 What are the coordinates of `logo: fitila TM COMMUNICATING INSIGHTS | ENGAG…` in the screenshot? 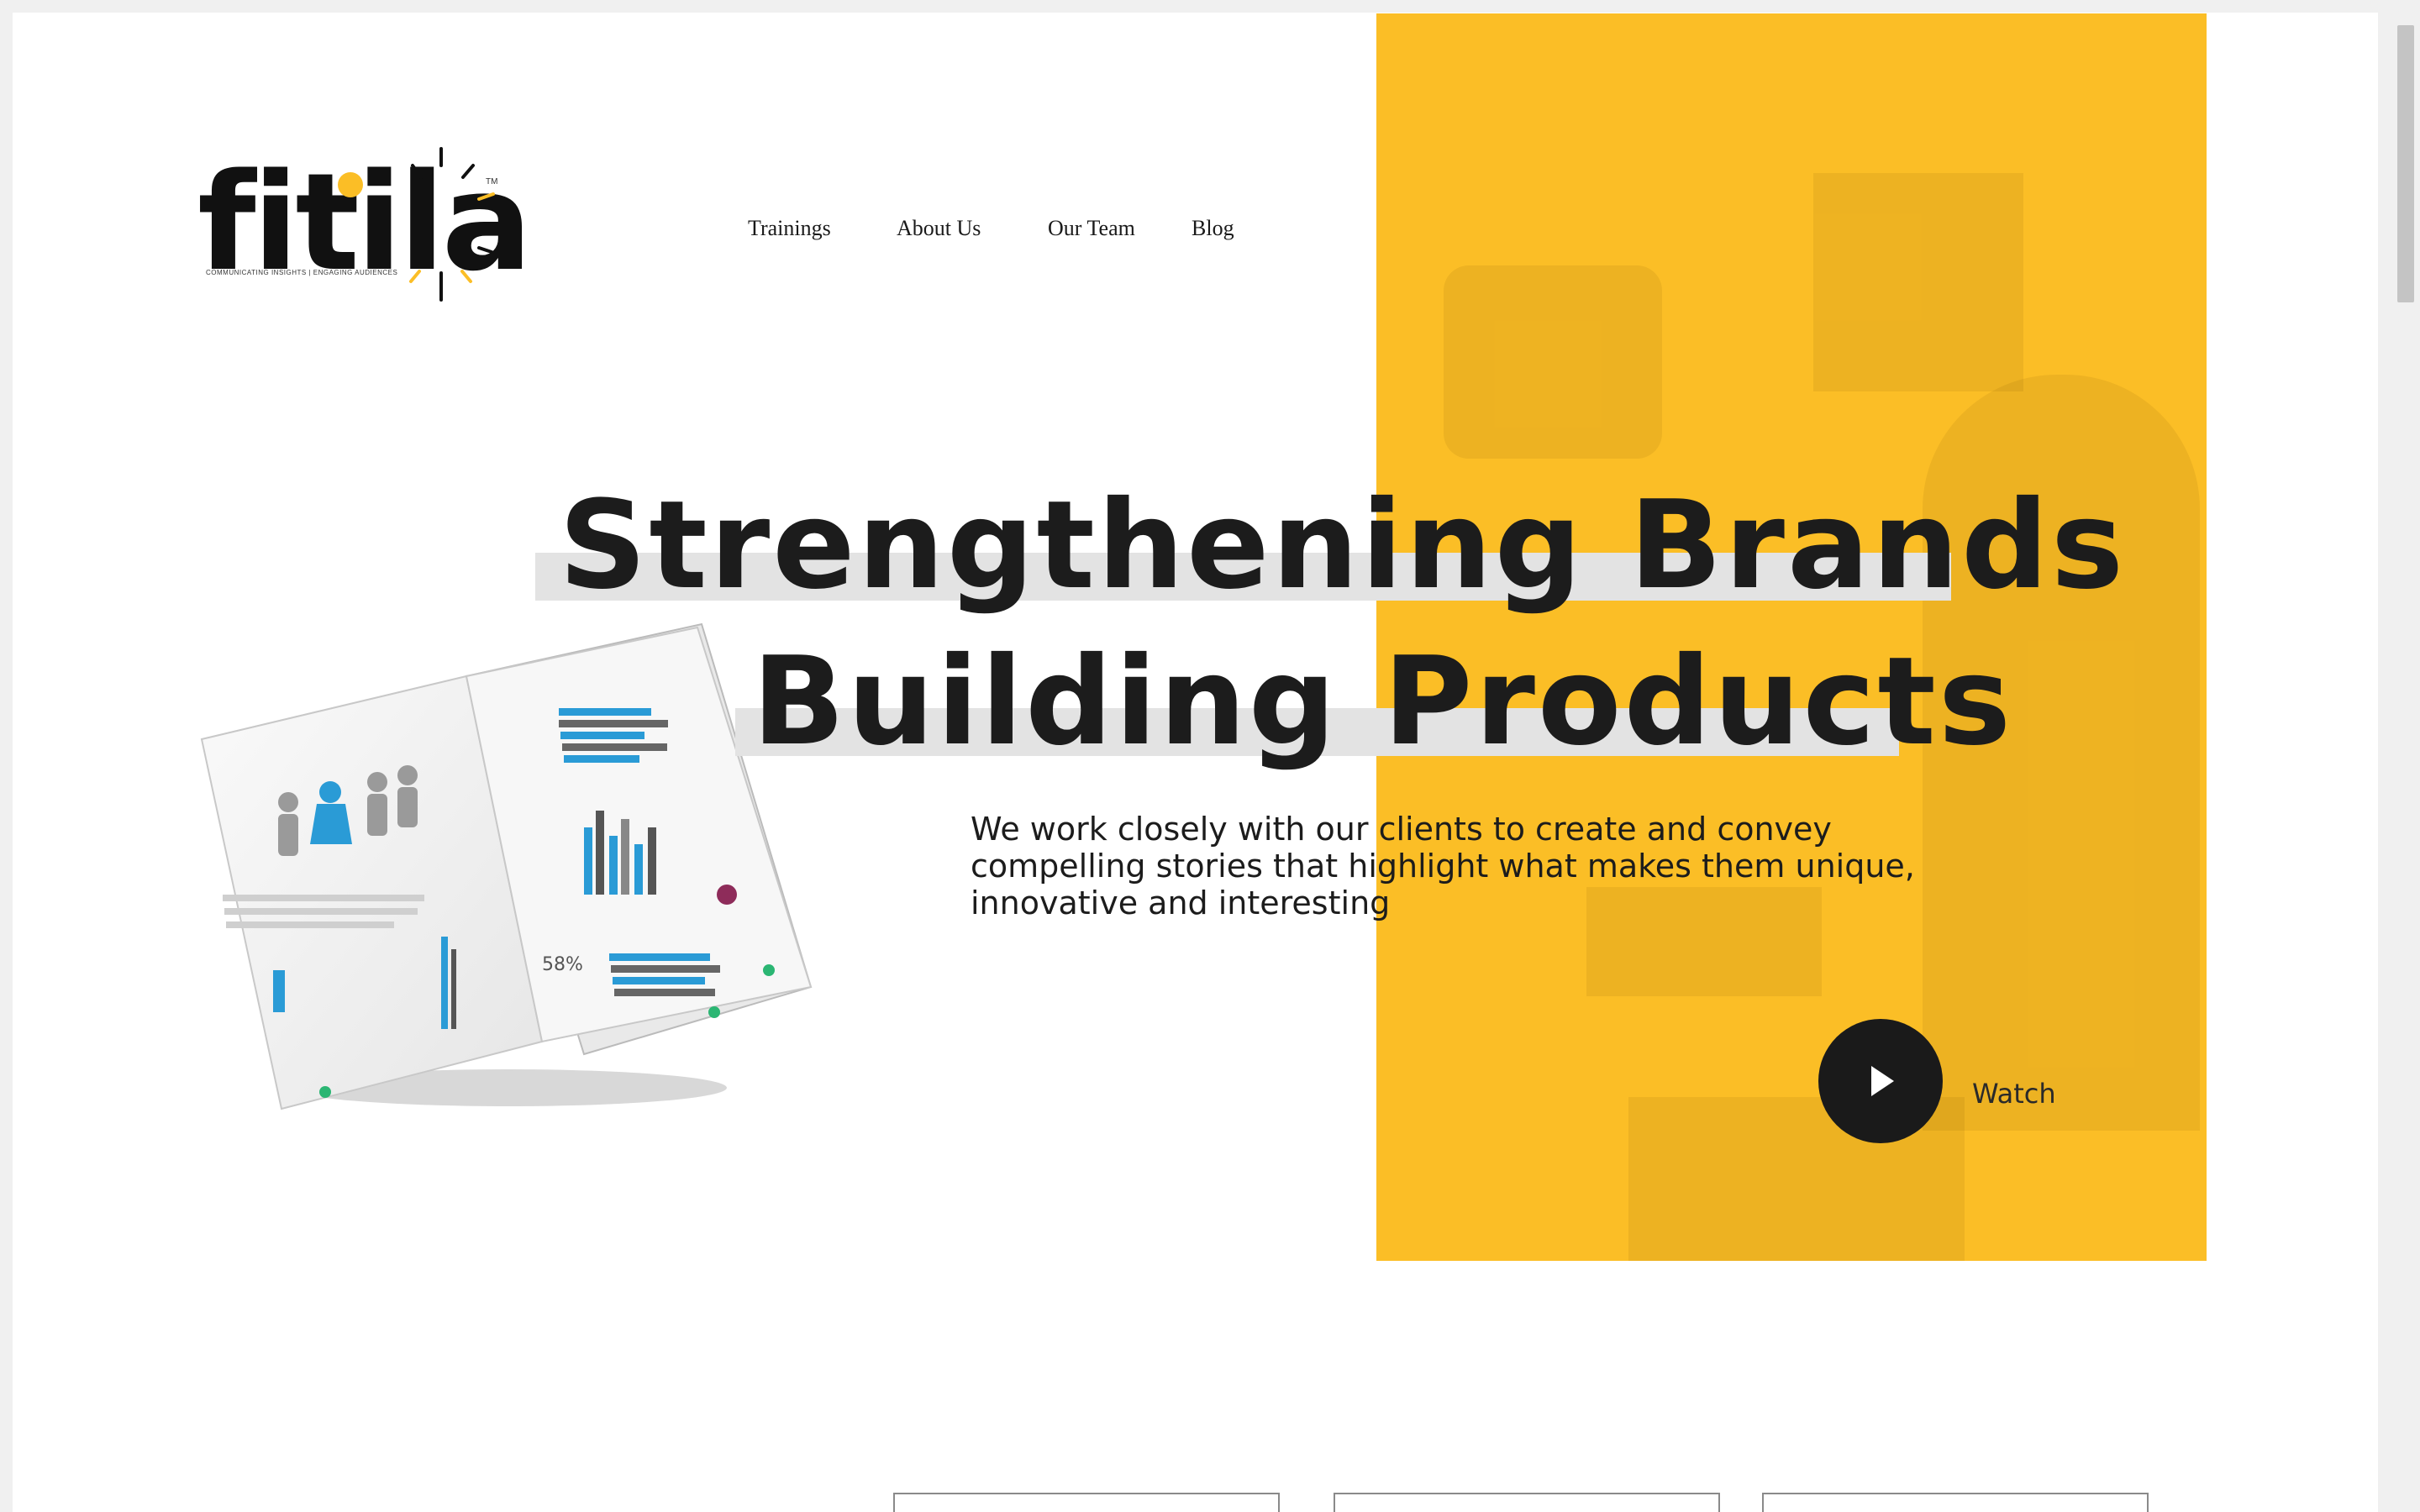 It's located at (357, 227).